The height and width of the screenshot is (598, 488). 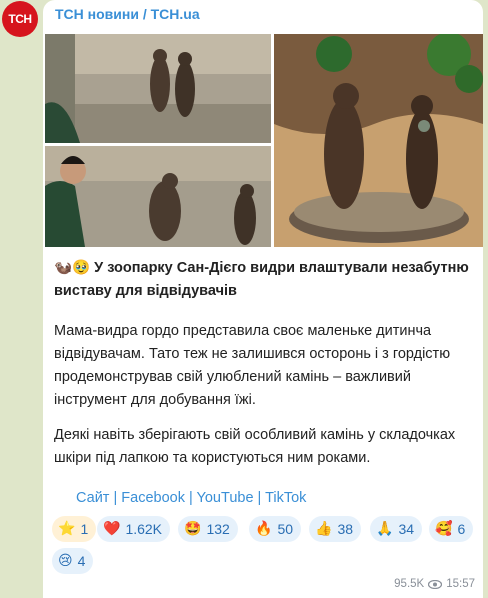 I want to click on eye-icon, so click(x=435, y=584).